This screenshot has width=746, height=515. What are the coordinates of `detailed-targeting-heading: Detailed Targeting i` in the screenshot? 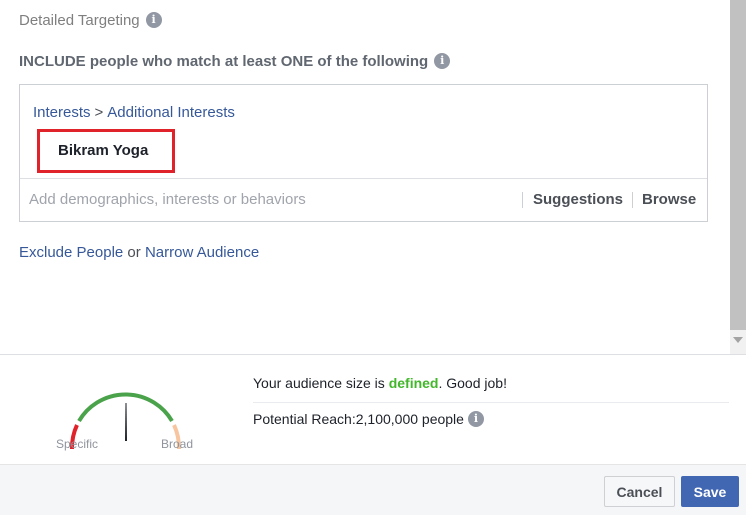 It's located at (90, 20).